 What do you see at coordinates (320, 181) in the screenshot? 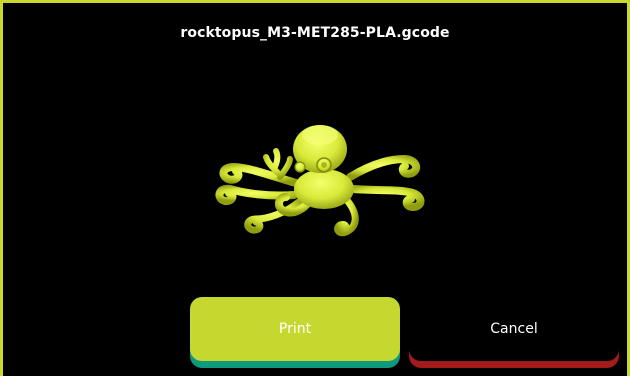
I see `octopus-model-preview` at bounding box center [320, 181].